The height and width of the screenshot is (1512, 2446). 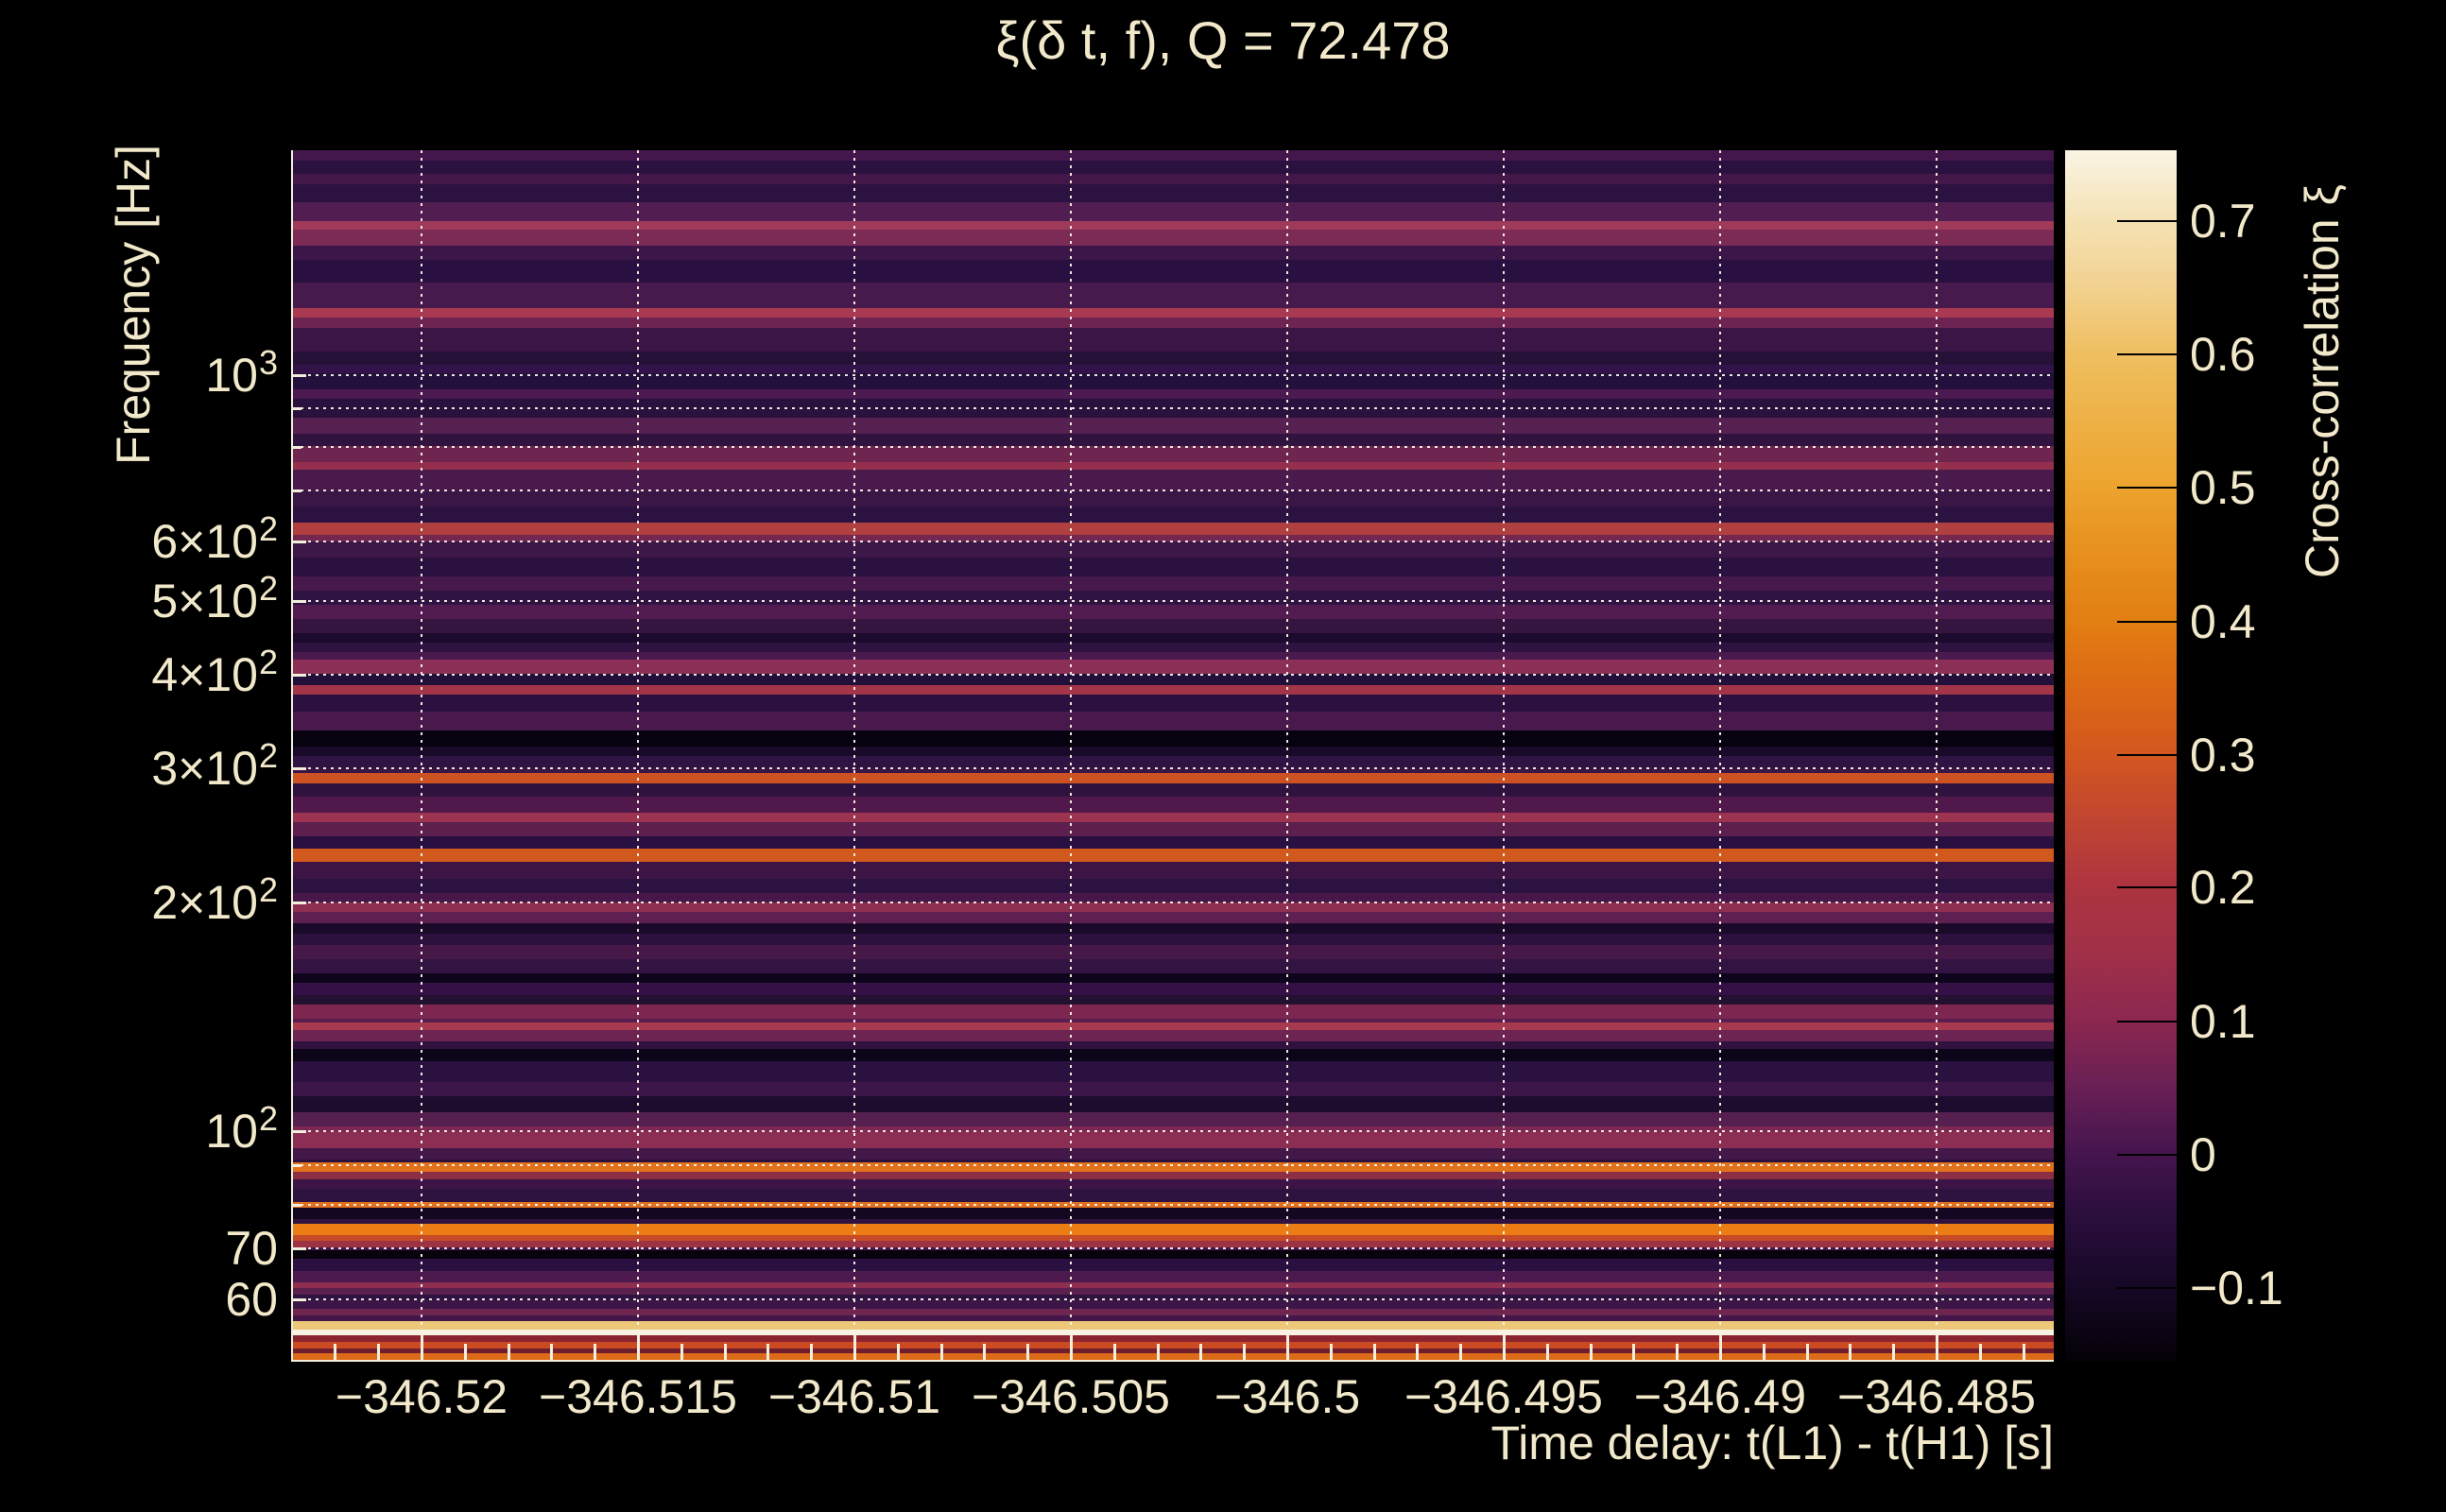 I want to click on y-tick-label: 102, so click(x=241, y=1128).